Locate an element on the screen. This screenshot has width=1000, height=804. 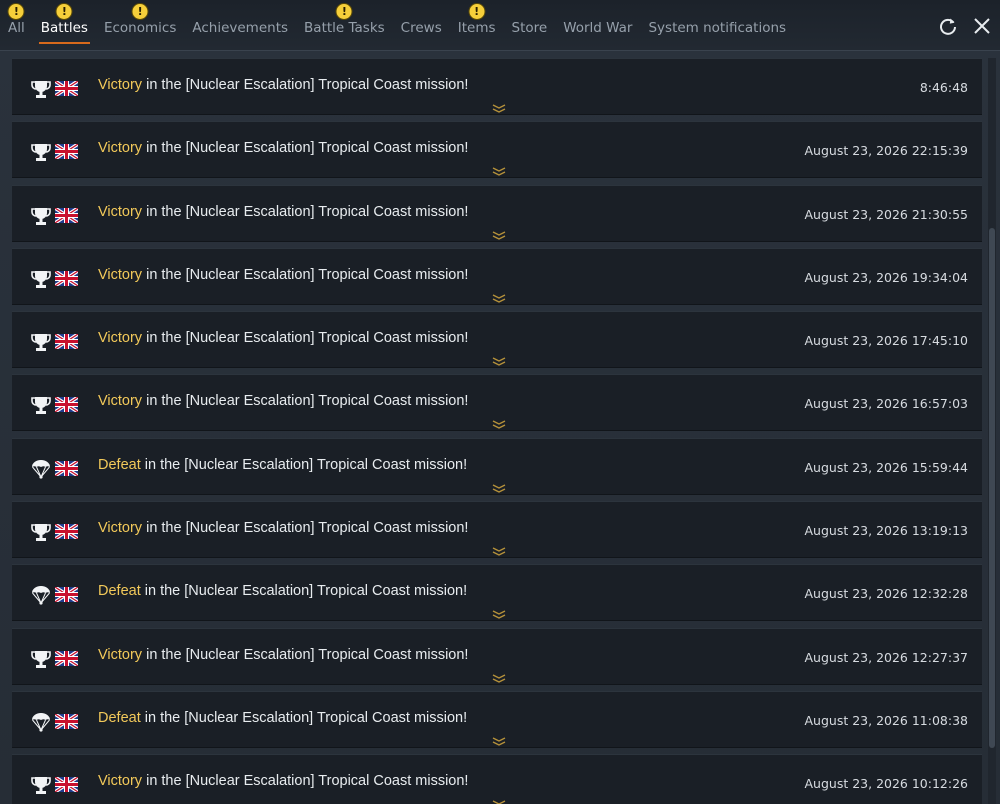
tab-battle-tasks: Battle Tasks! is located at coordinates (344, 23).